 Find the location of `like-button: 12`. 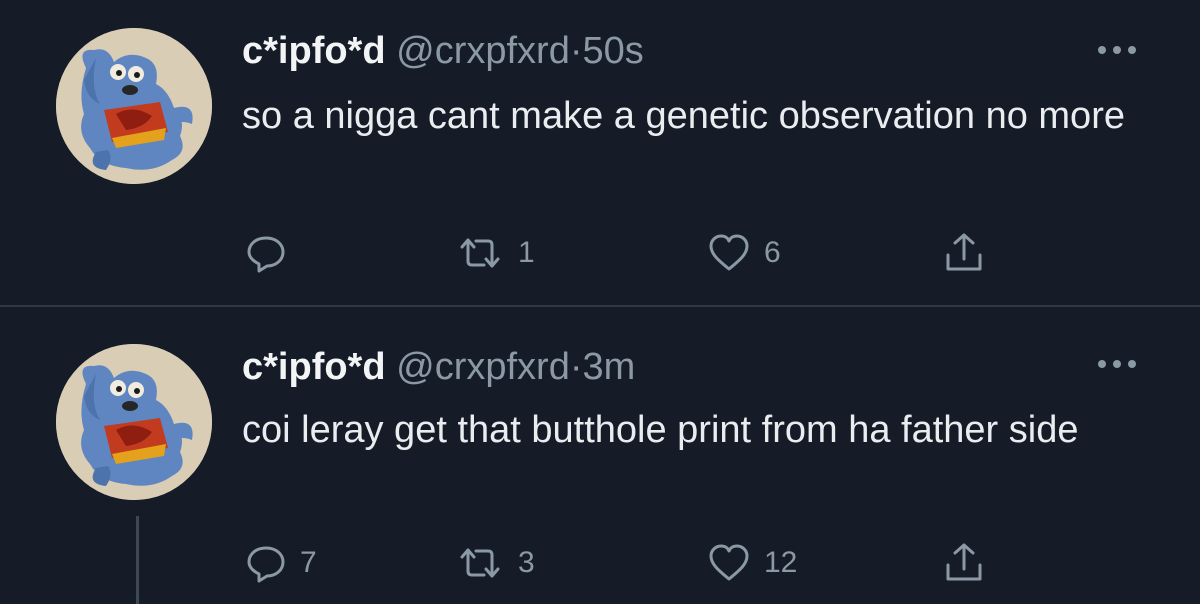

like-button: 12 is located at coordinates (752, 563).